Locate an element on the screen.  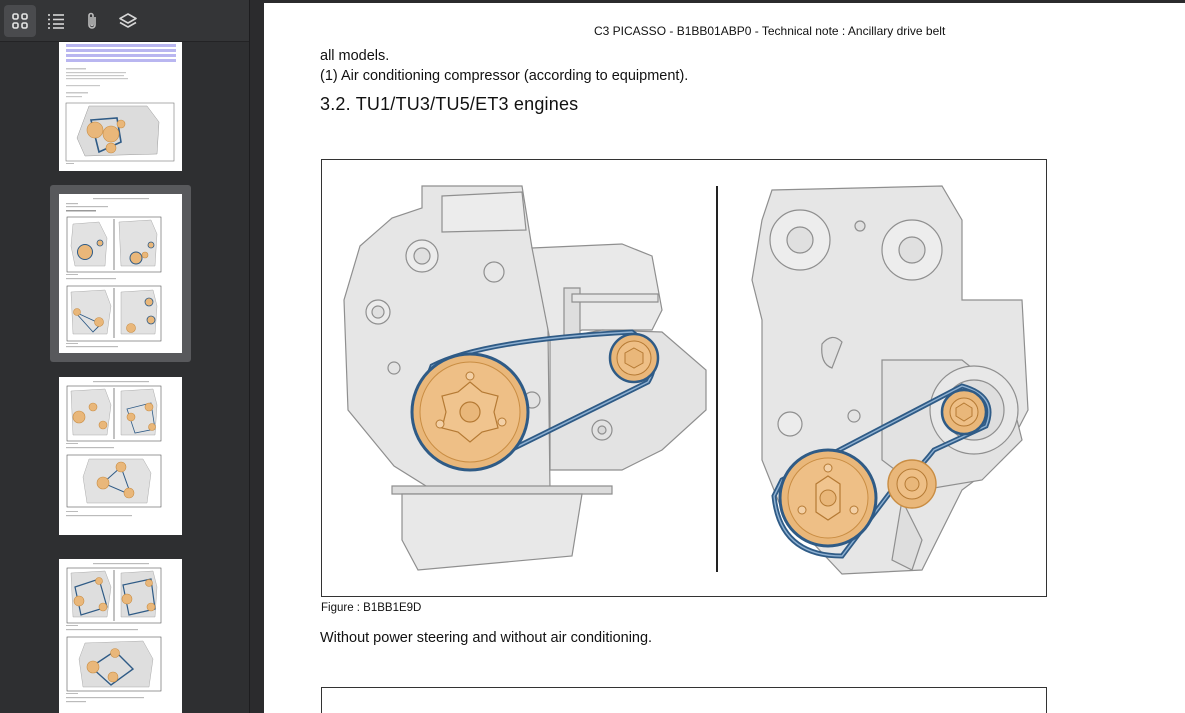
left-alternator-pulley is located at coordinates (634, 358).